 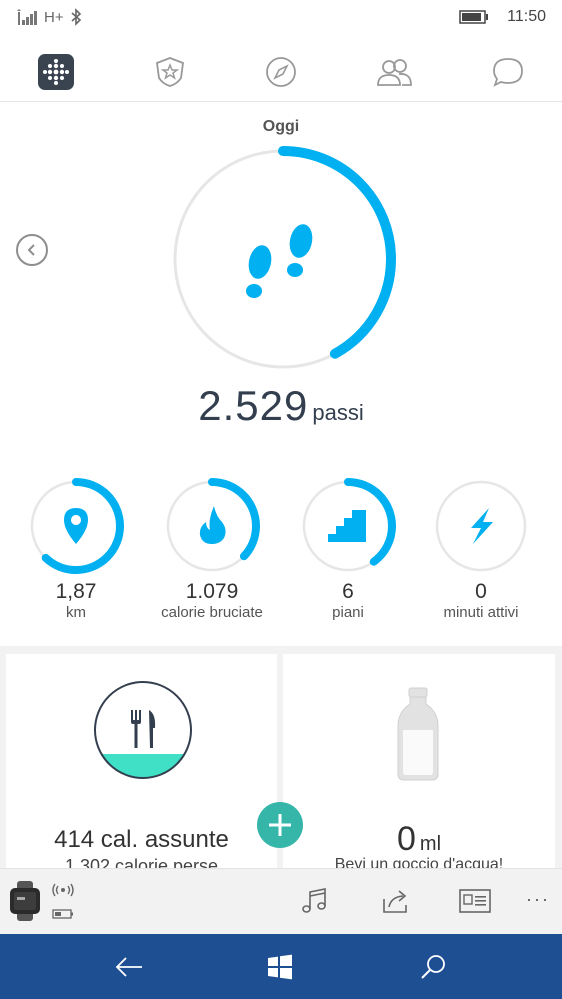 What do you see at coordinates (212, 612) in the screenshot?
I see `calories-label: calorie bruciate` at bounding box center [212, 612].